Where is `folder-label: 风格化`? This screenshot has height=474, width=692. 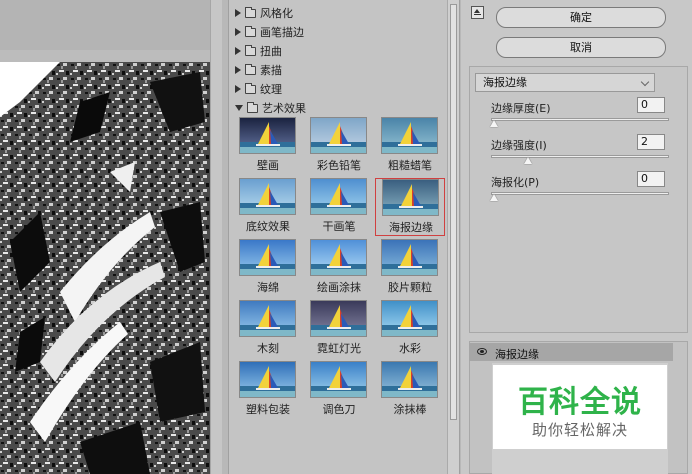 folder-label: 风格化 is located at coordinates (276, 13).